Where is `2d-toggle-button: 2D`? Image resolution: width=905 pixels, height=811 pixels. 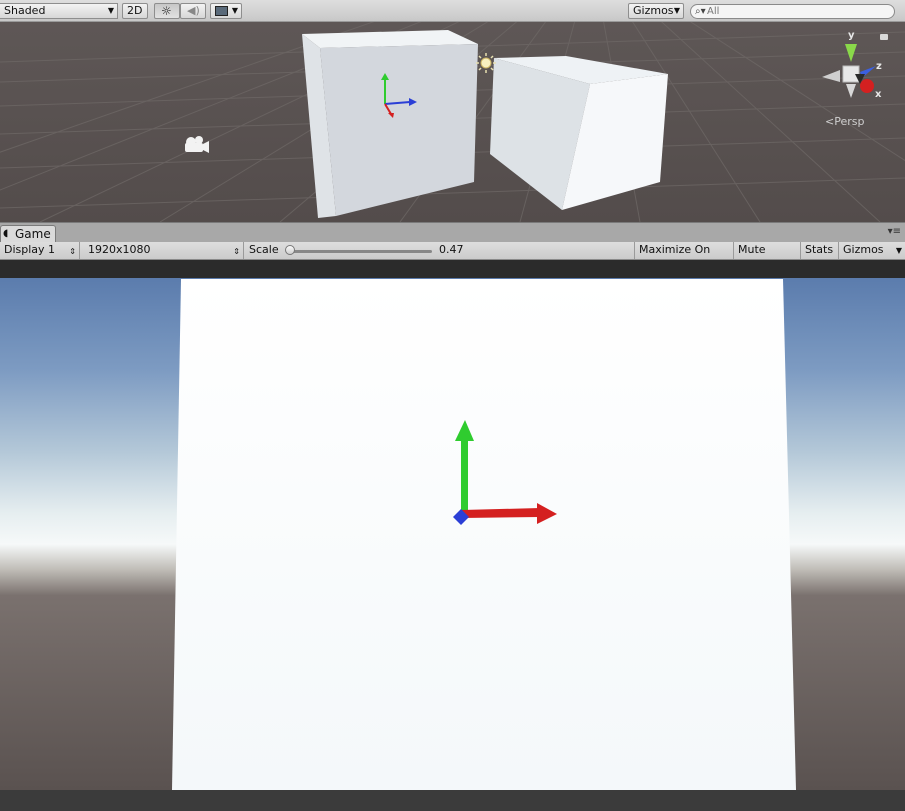 2d-toggle-button: 2D is located at coordinates (135, 11).